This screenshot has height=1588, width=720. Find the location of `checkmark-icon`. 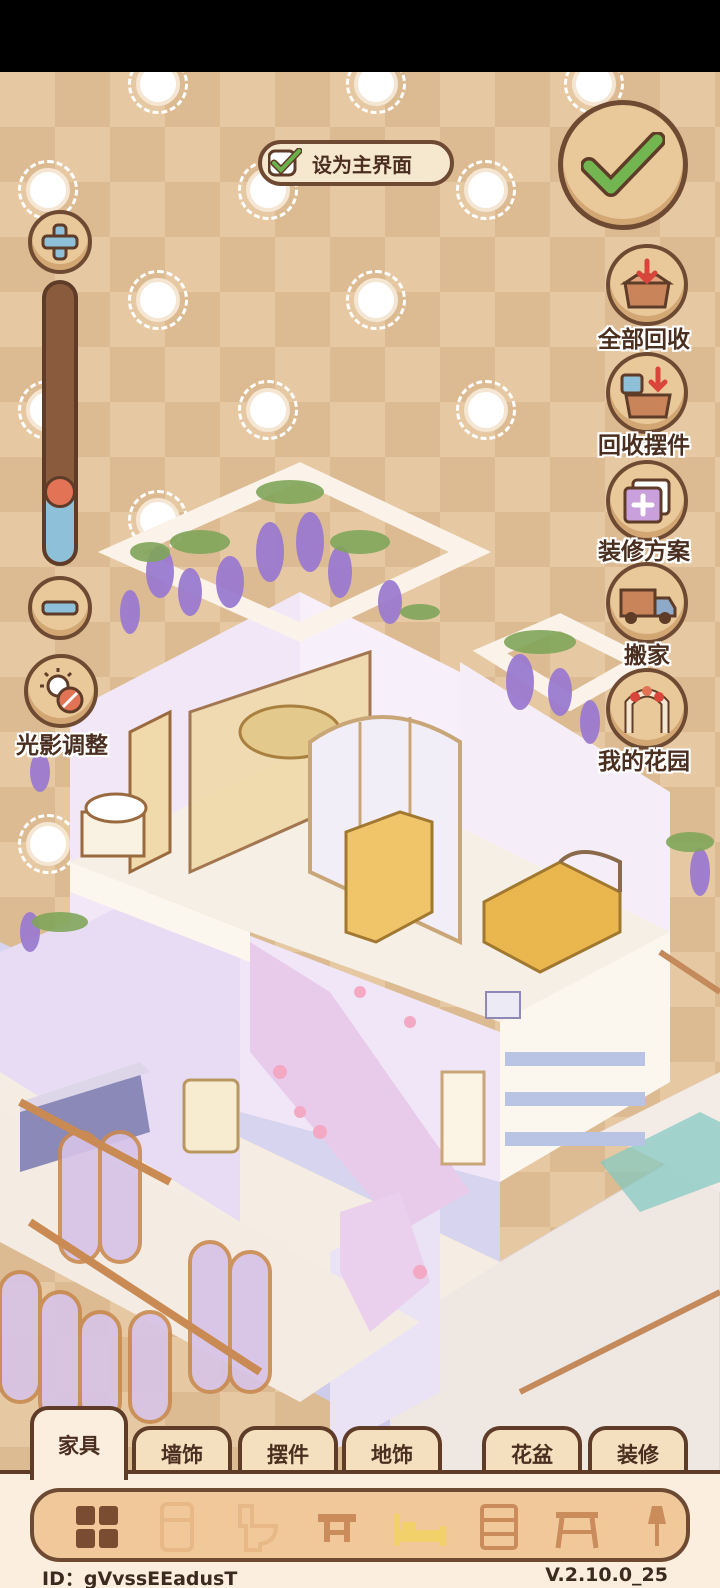

checkmark-icon is located at coordinates (623, 164).